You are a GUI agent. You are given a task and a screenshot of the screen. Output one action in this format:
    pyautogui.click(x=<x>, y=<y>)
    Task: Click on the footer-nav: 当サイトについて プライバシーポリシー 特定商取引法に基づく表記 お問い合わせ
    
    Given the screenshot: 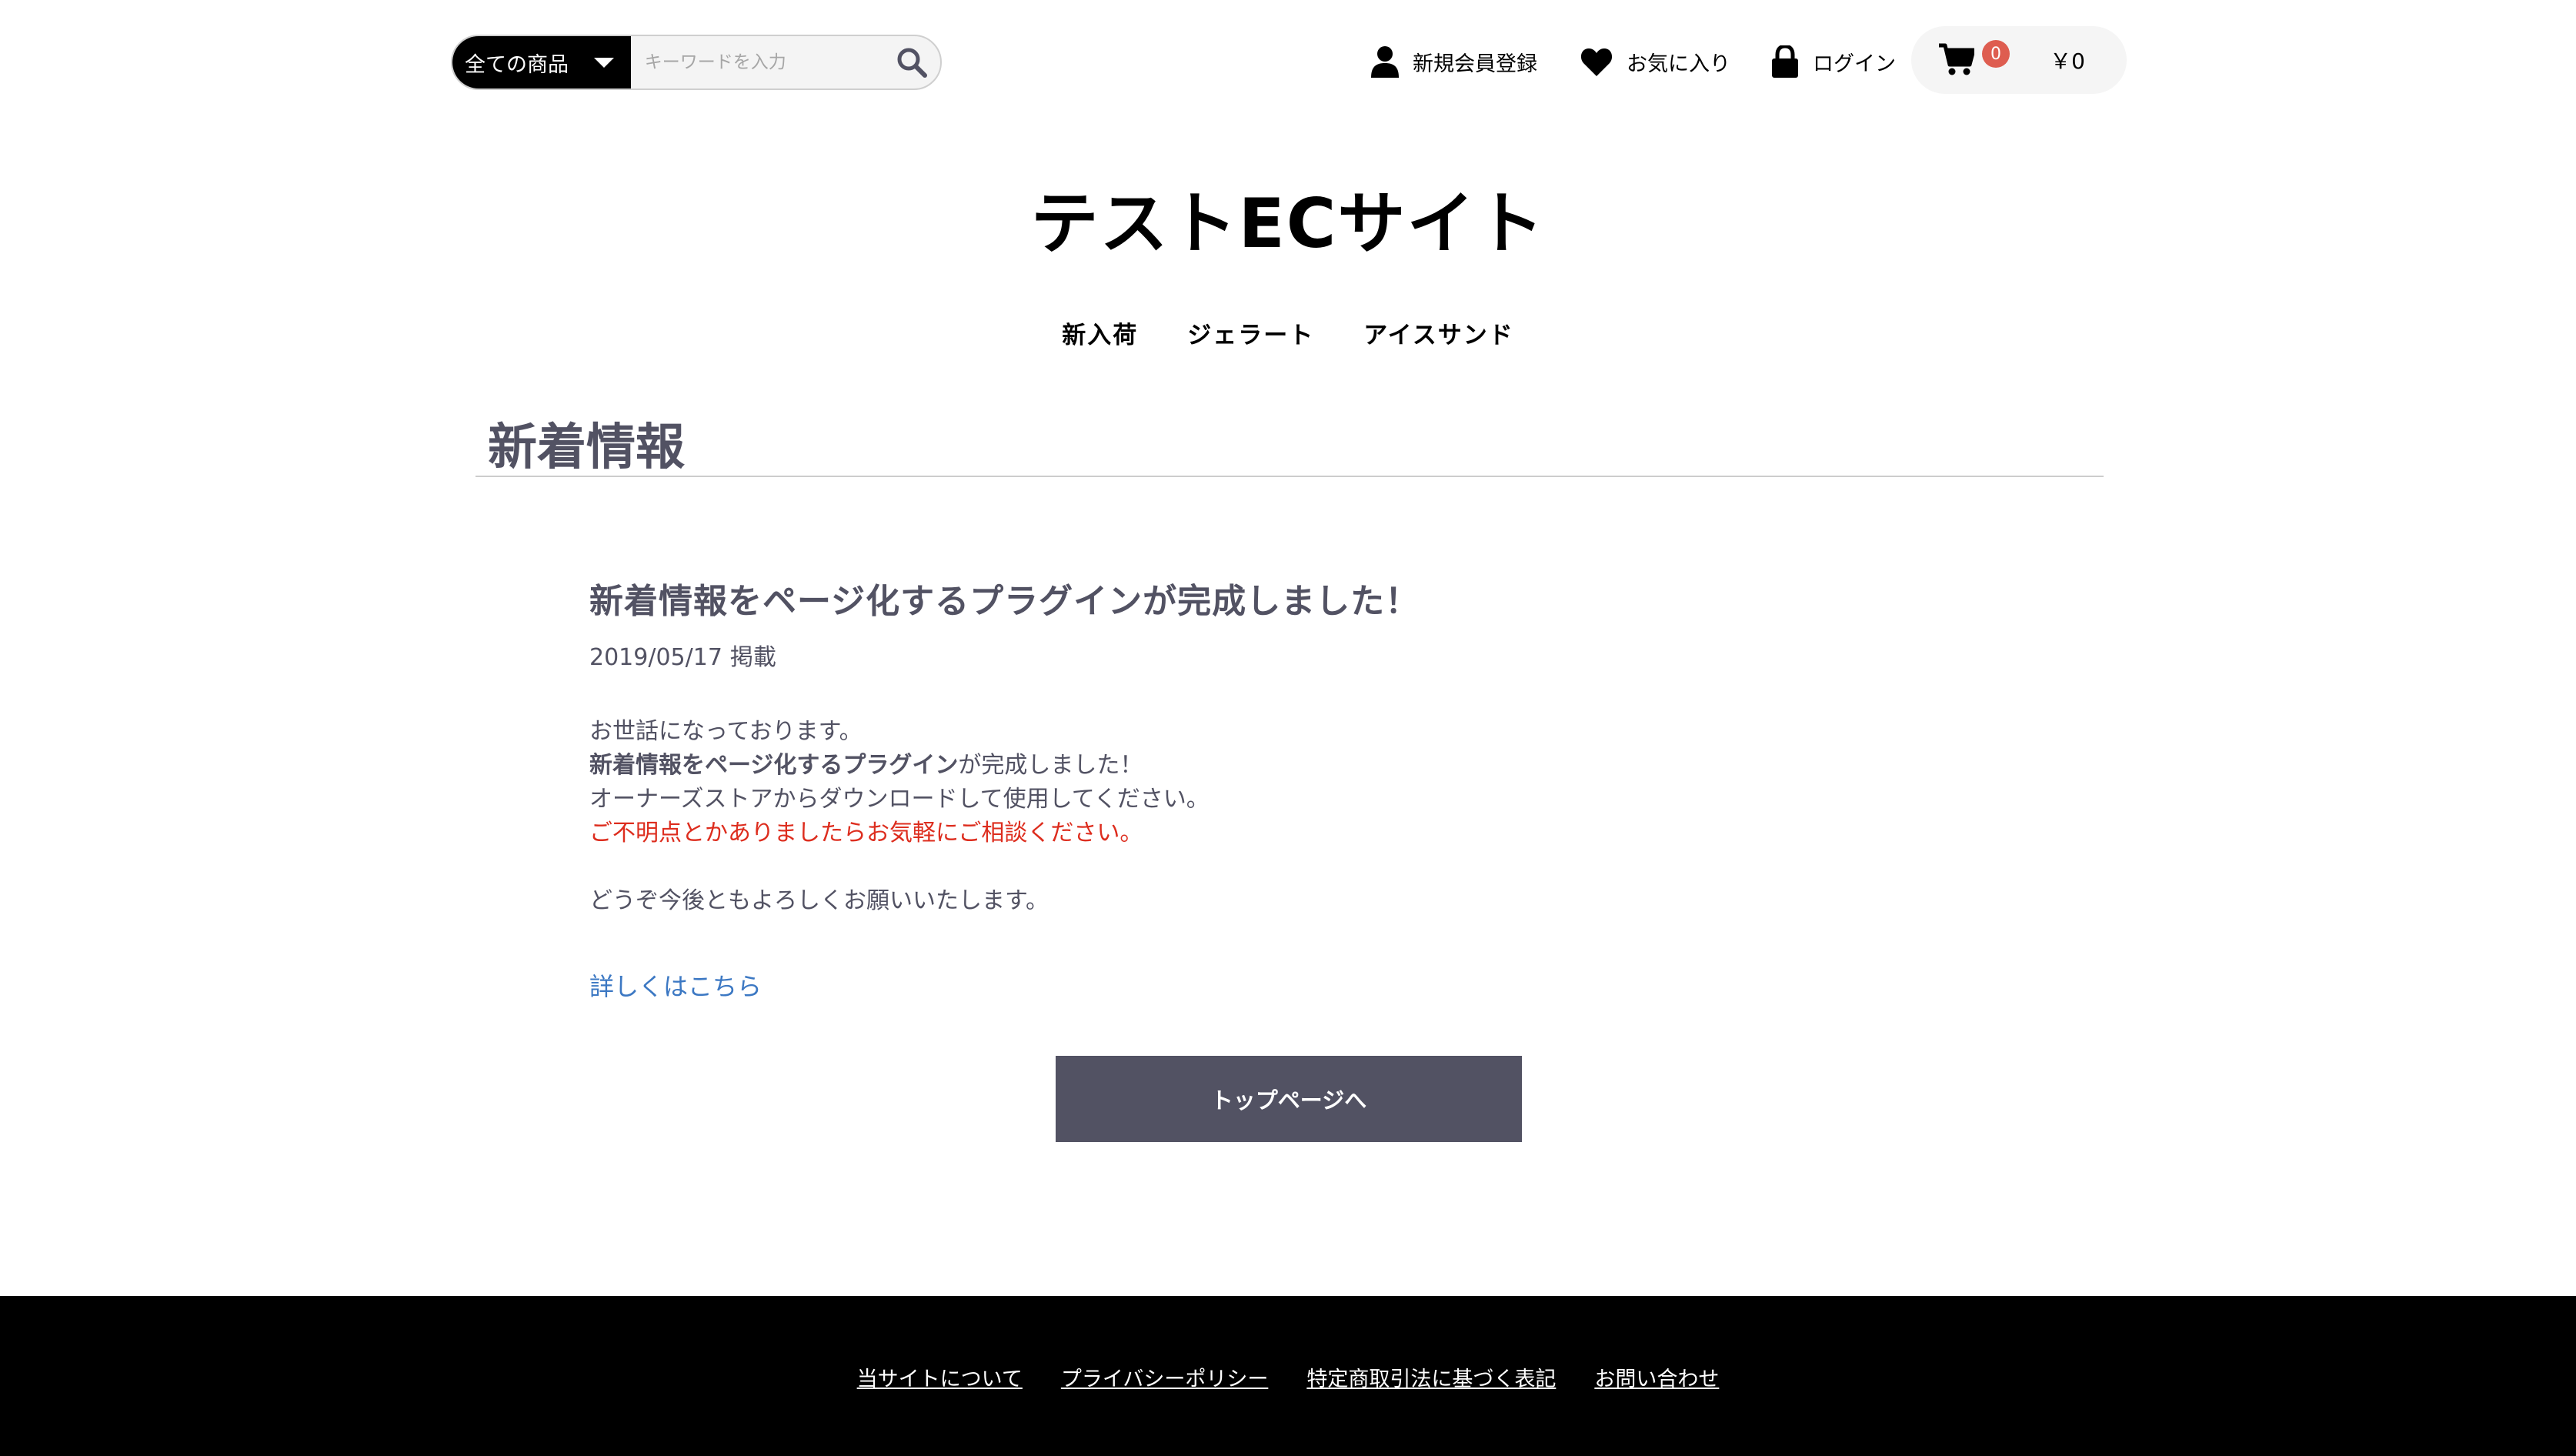 What is the action you would take?
    pyautogui.click(x=1288, y=1377)
    